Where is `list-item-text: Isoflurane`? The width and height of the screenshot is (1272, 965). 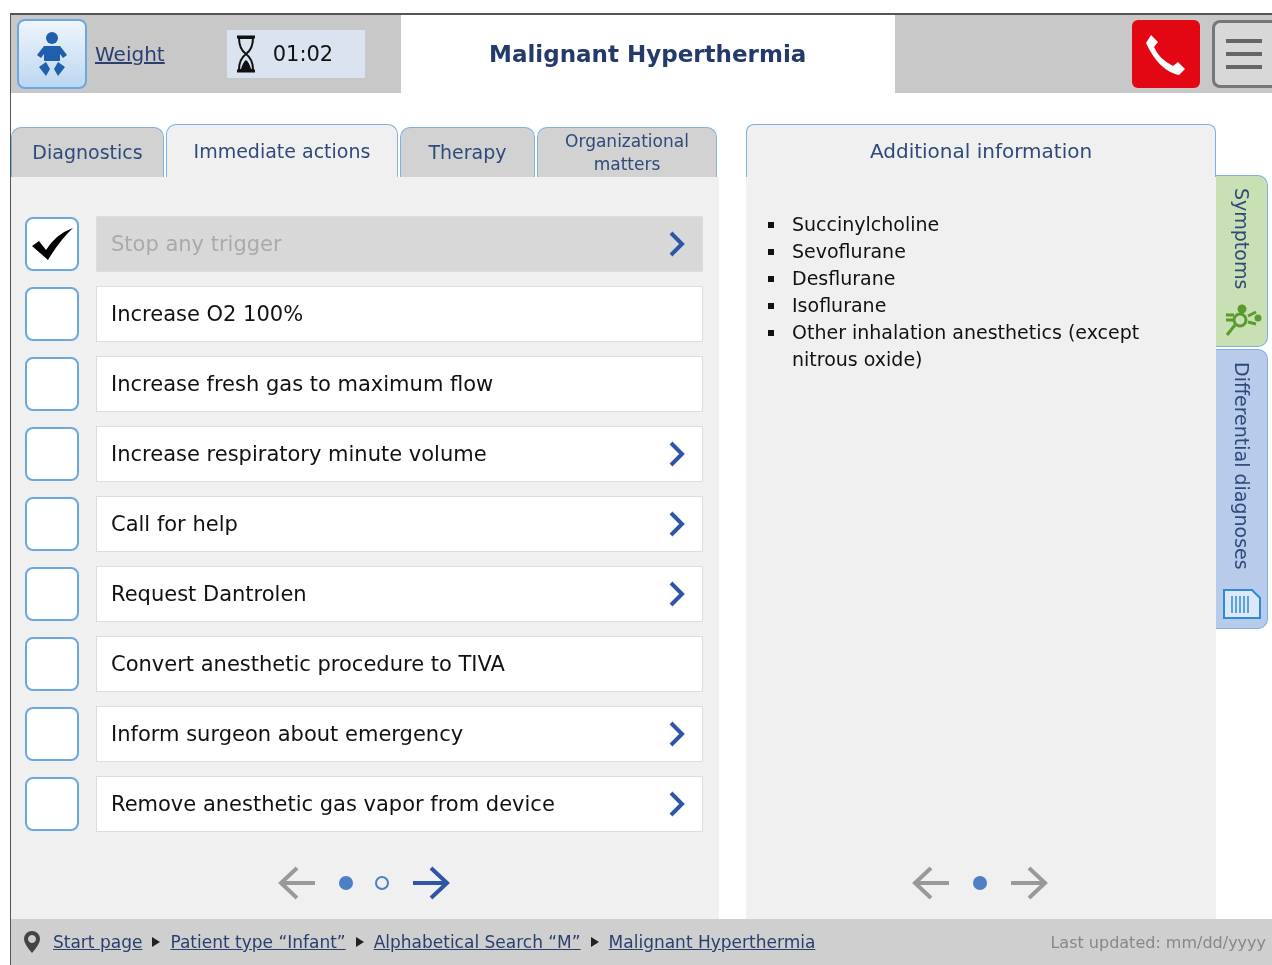 list-item-text: Isoflurane is located at coordinates (839, 305).